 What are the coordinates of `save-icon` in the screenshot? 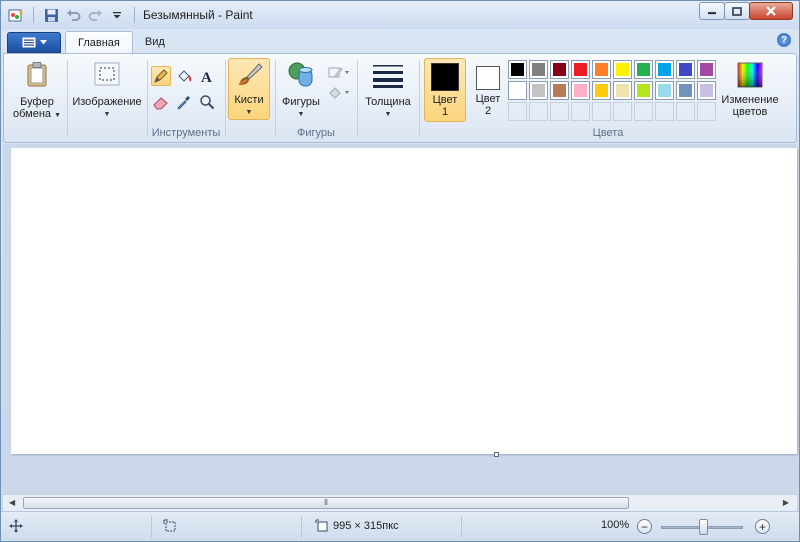 It's located at (51, 15).